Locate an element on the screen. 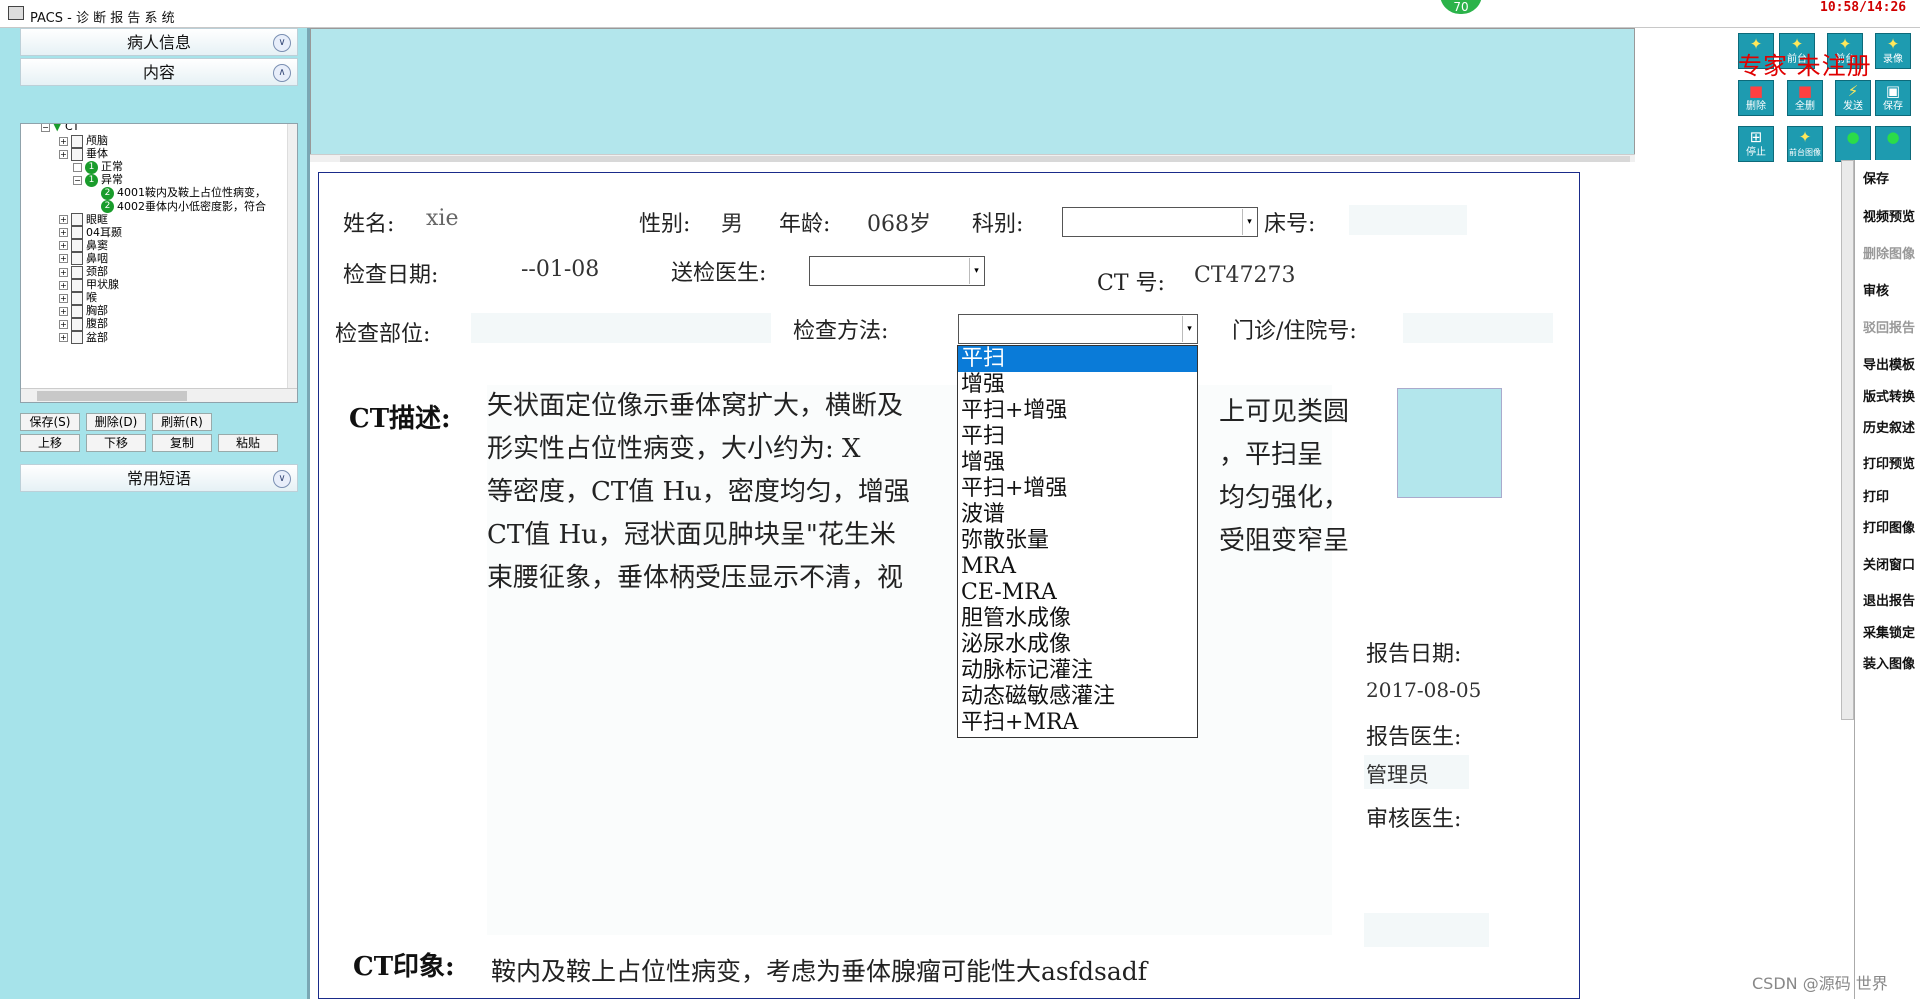  delete-all-button: ■ 全删 is located at coordinates (1805, 98).